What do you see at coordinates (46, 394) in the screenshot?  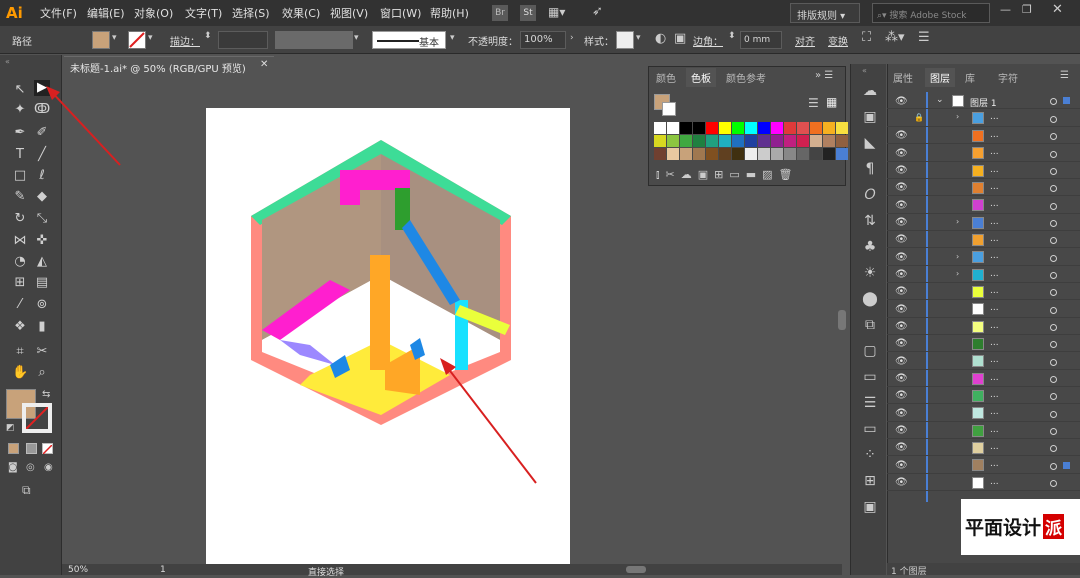 I see `swap-colors-icon: ⇆` at bounding box center [46, 394].